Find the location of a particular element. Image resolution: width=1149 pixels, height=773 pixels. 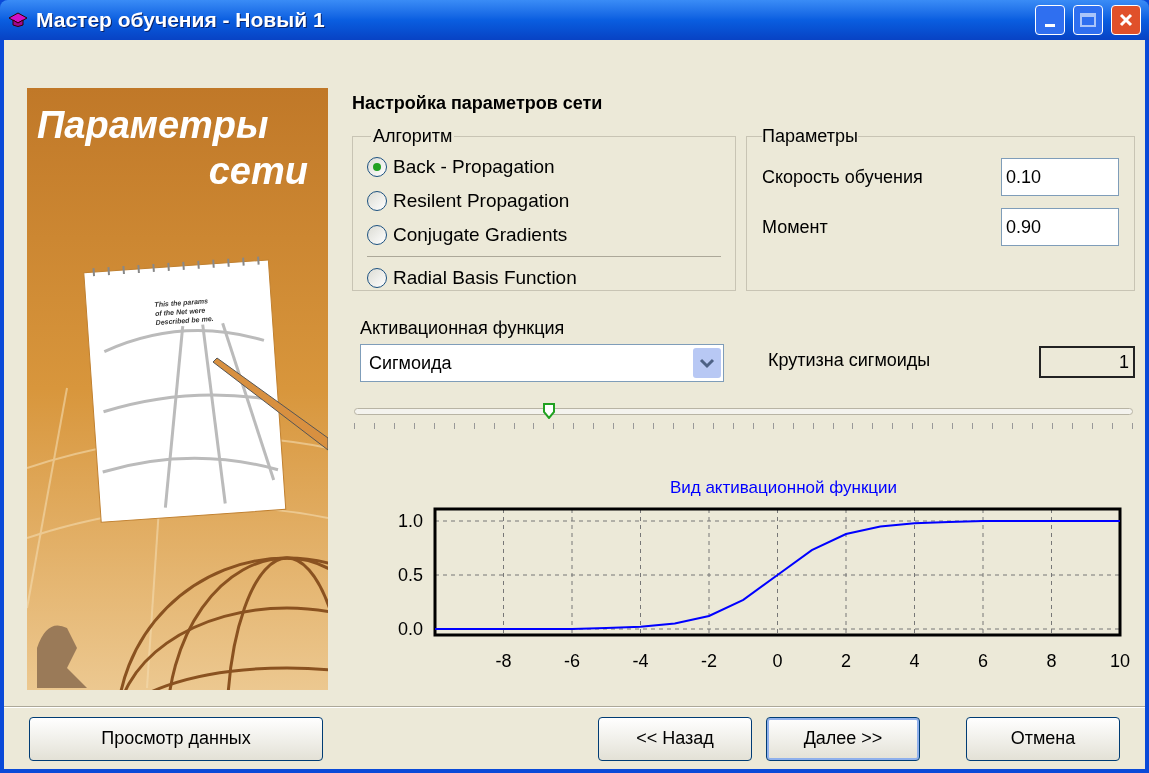

x-tick-label: 6 is located at coordinates (983, 660).